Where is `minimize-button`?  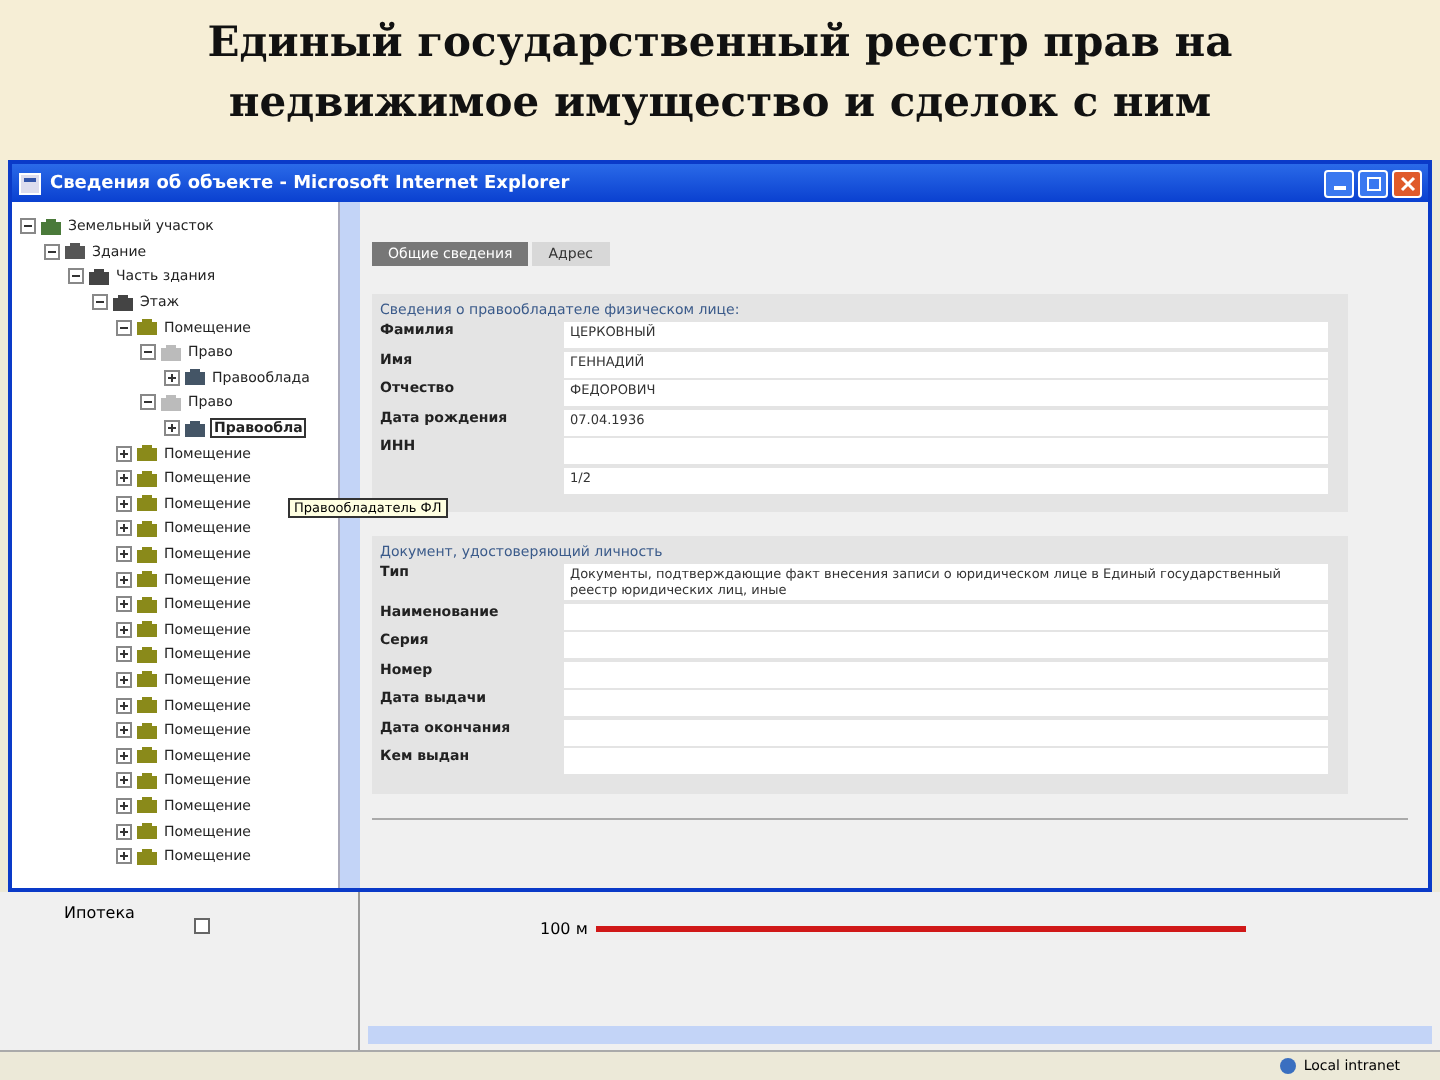
minimize-button is located at coordinates (1339, 183).